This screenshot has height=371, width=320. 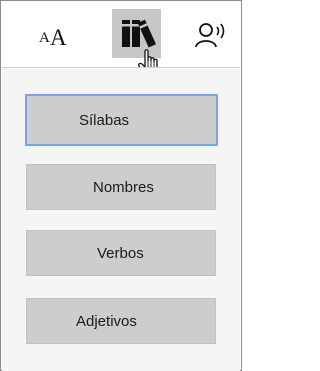 What do you see at coordinates (121, 321) in the screenshot?
I see `option-adjetivos: Adjetivos` at bounding box center [121, 321].